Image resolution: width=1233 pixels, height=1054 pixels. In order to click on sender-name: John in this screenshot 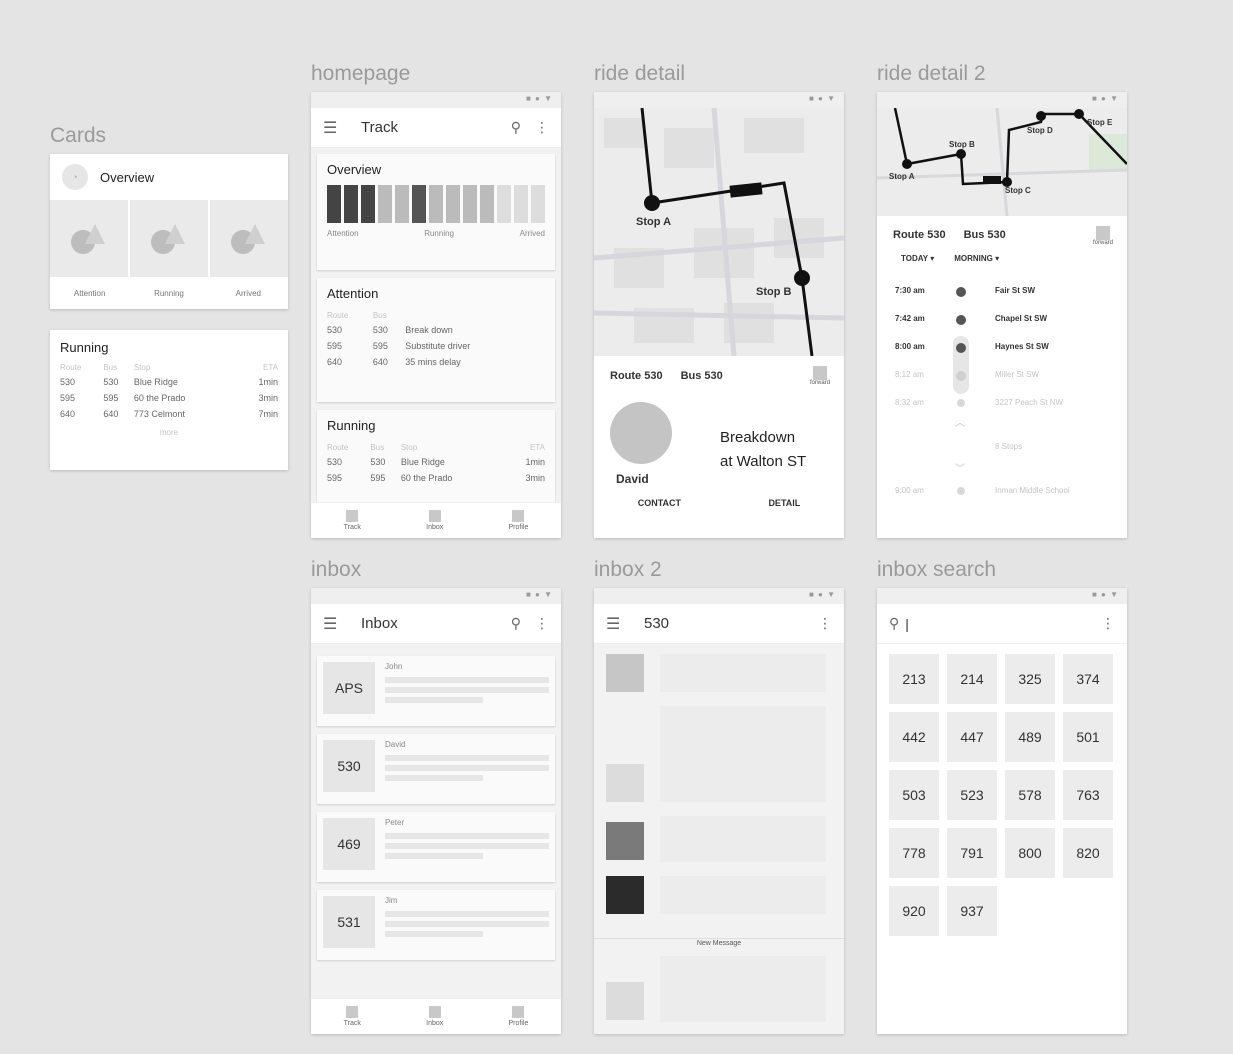, I will do `click(394, 666)`.